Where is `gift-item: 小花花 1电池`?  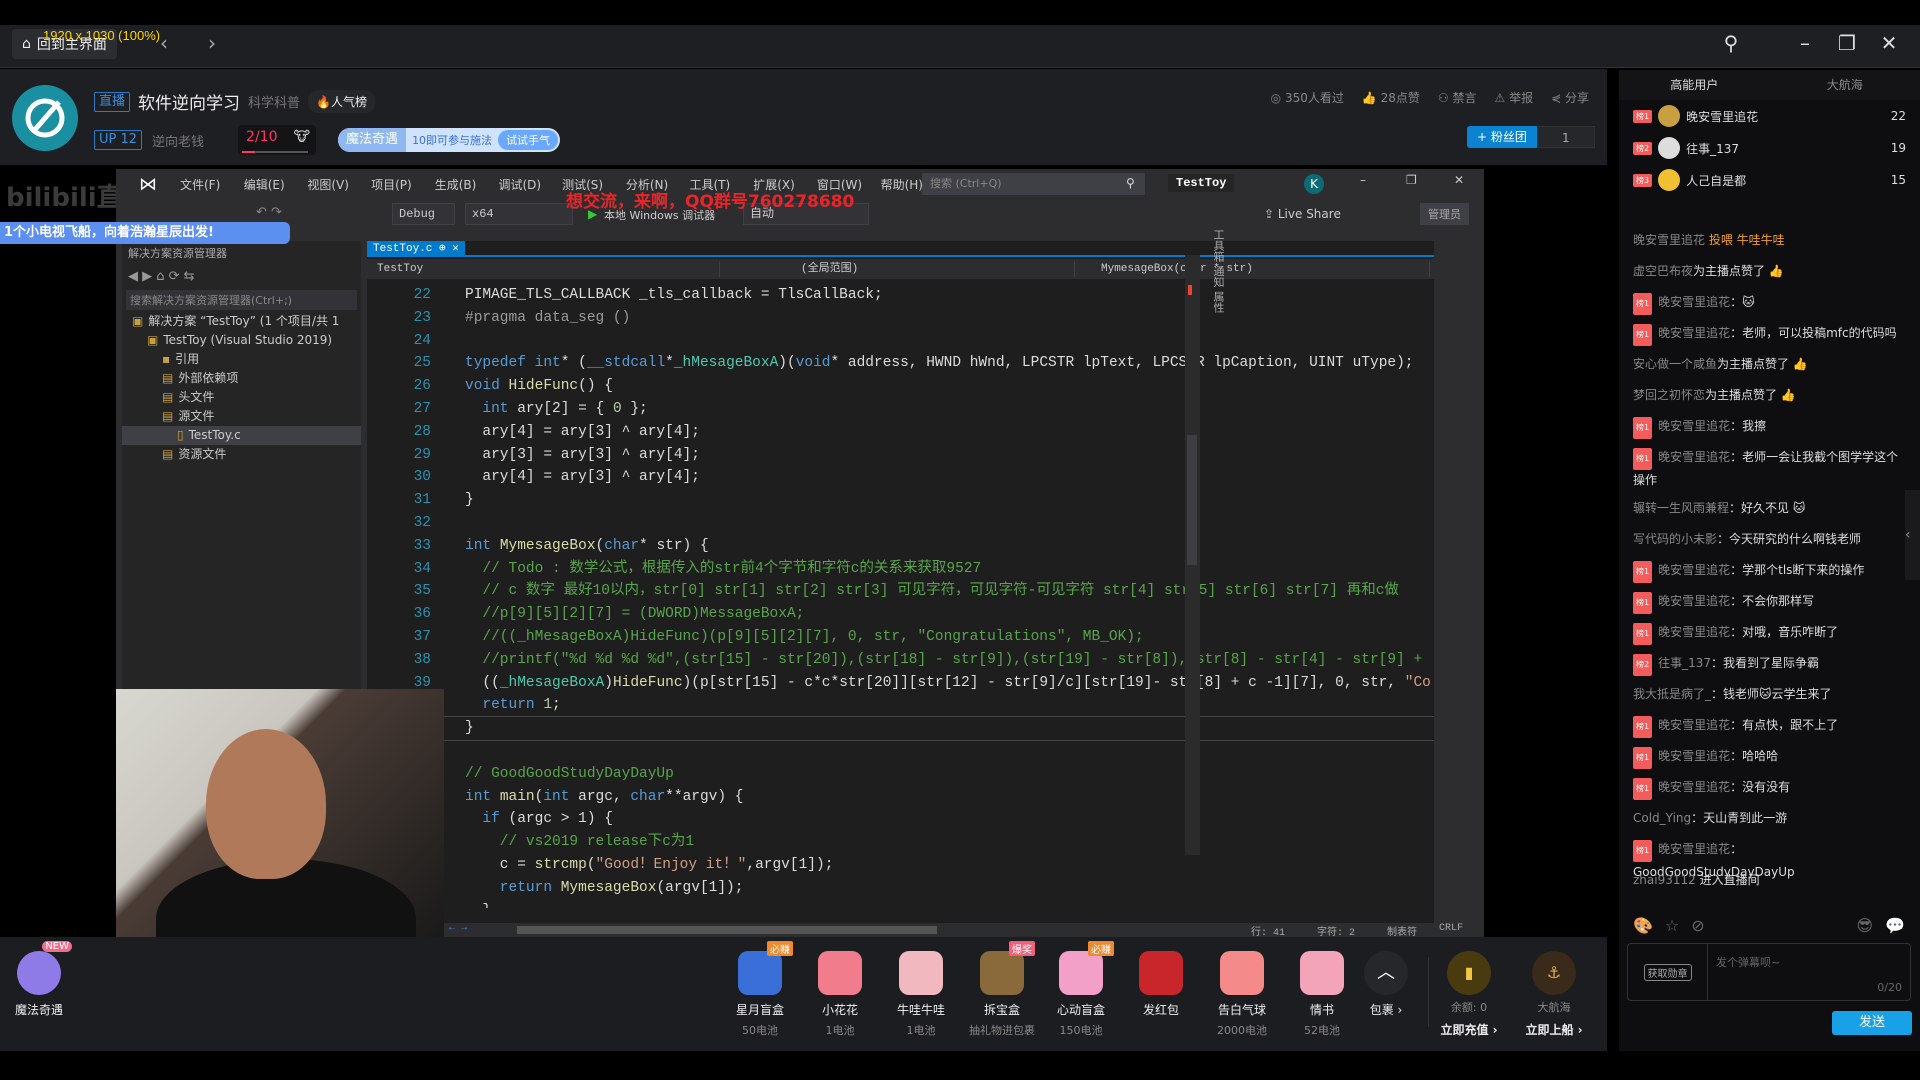 gift-item: 小花花 1电池 is located at coordinates (840, 994).